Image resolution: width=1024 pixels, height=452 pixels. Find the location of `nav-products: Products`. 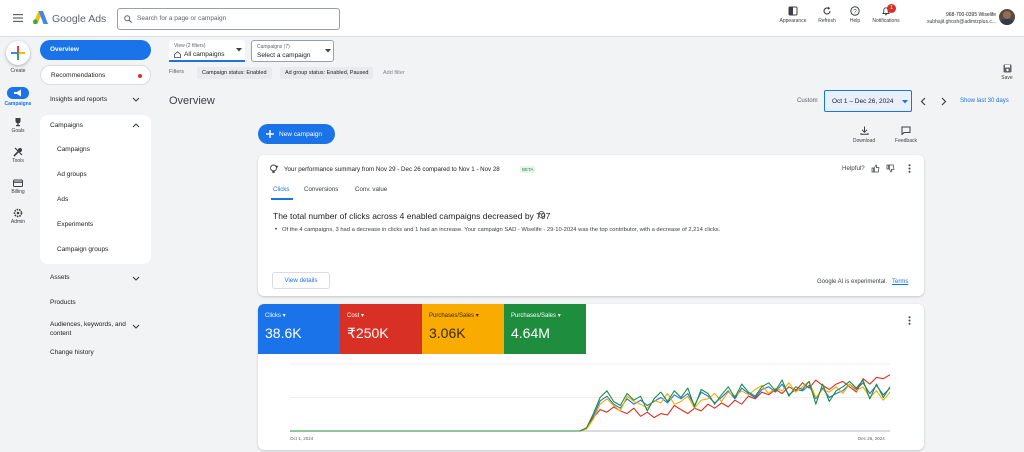

nav-products: Products is located at coordinates (63, 302).